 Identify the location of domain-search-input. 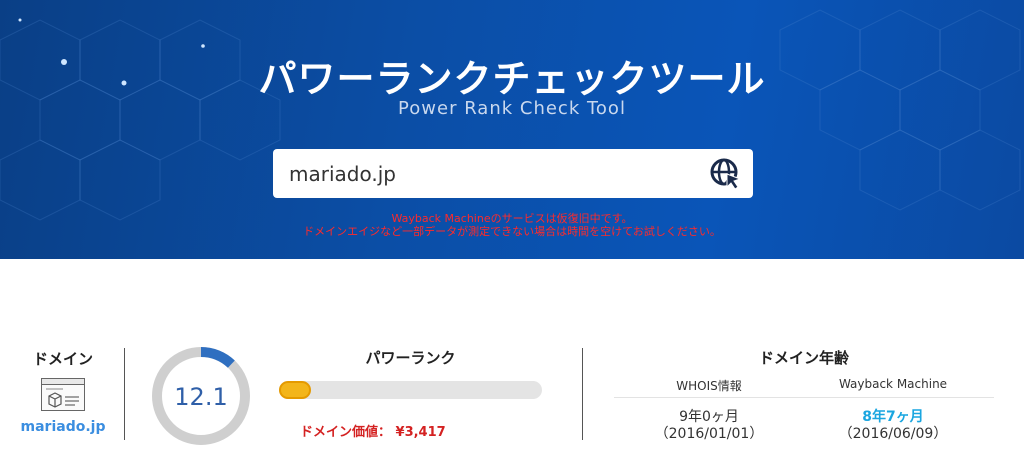
(483, 173).